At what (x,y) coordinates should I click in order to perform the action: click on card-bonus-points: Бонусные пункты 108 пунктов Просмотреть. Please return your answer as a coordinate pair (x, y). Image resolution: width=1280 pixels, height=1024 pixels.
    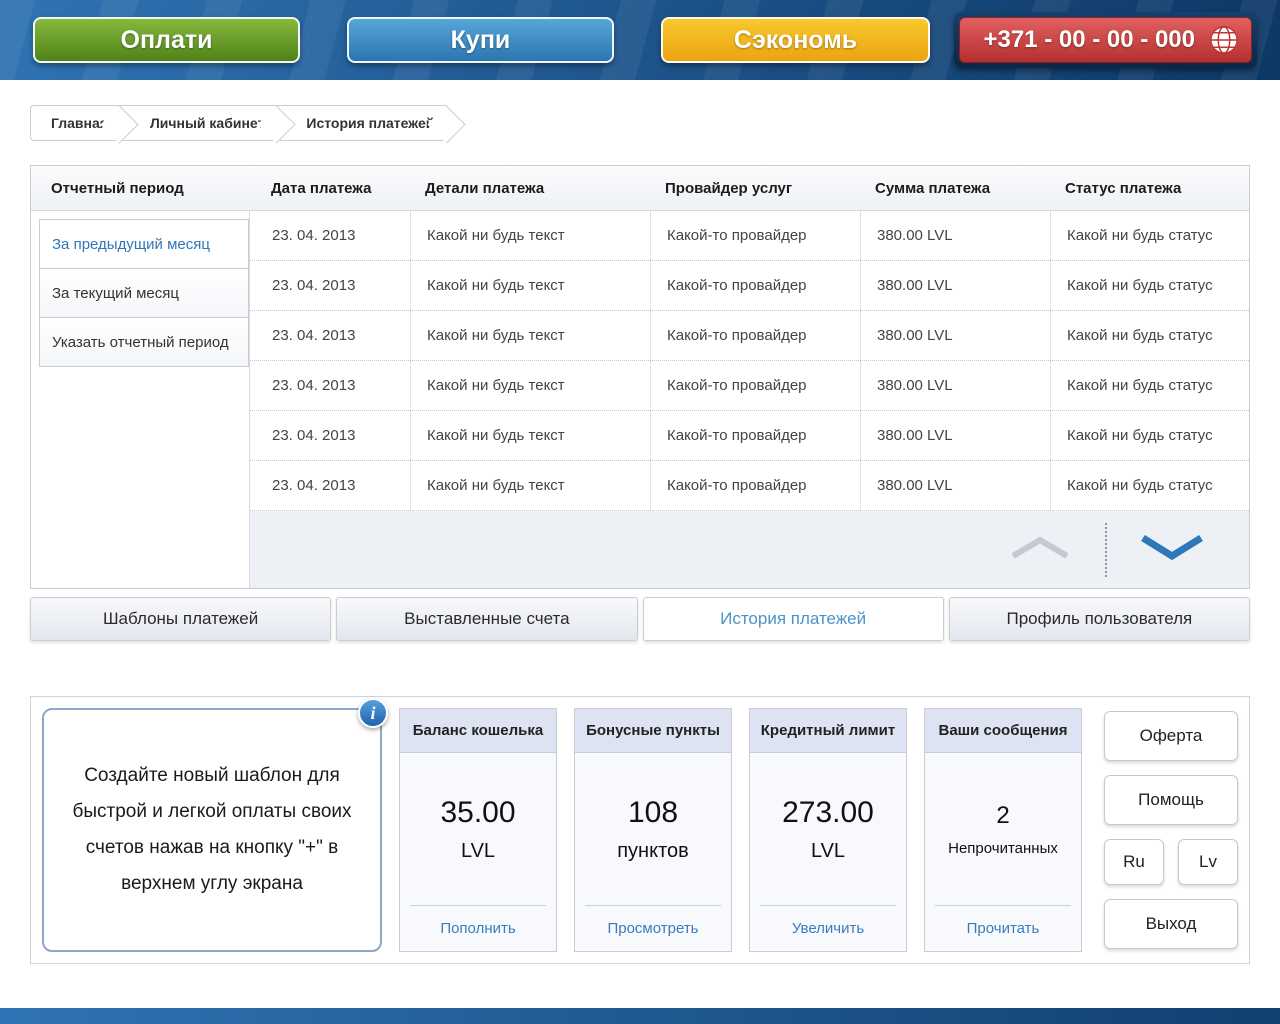
    Looking at the image, I should click on (653, 830).